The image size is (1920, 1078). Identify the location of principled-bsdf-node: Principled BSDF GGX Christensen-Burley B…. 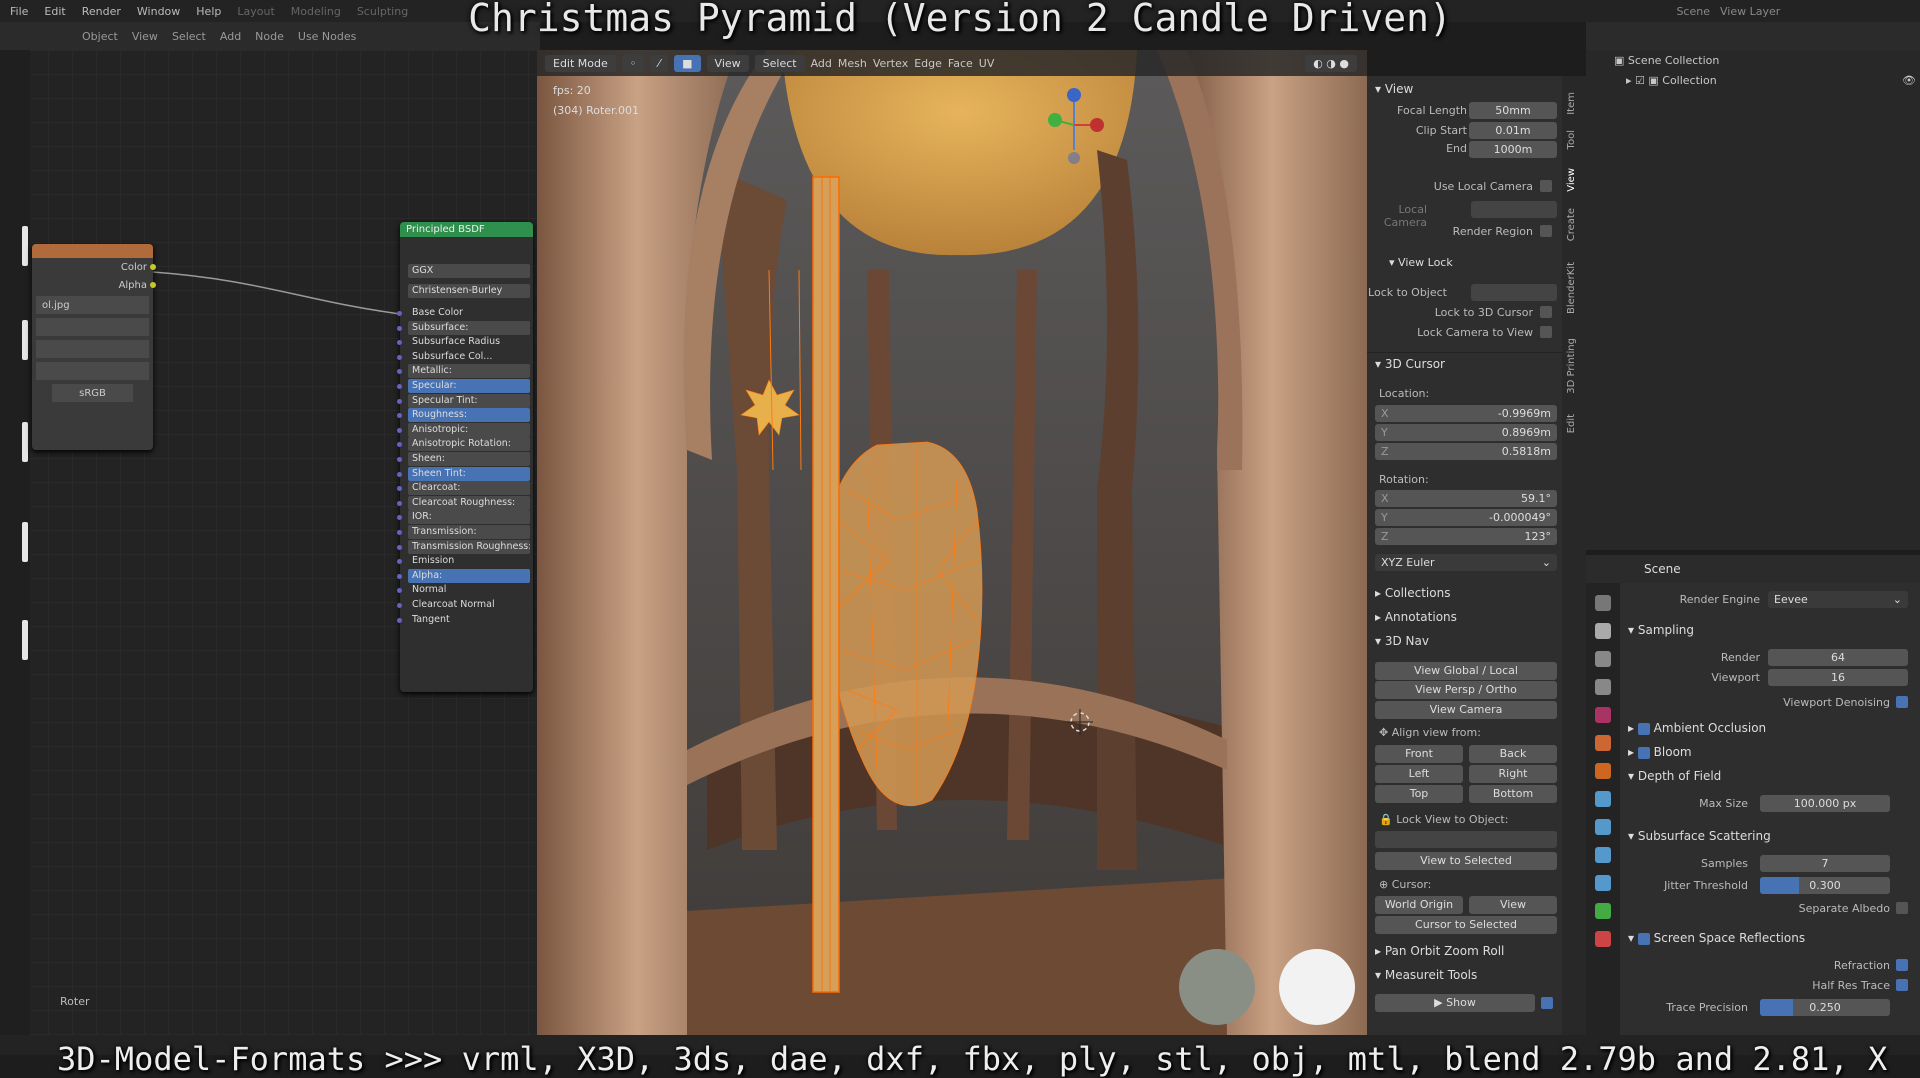
(465, 457).